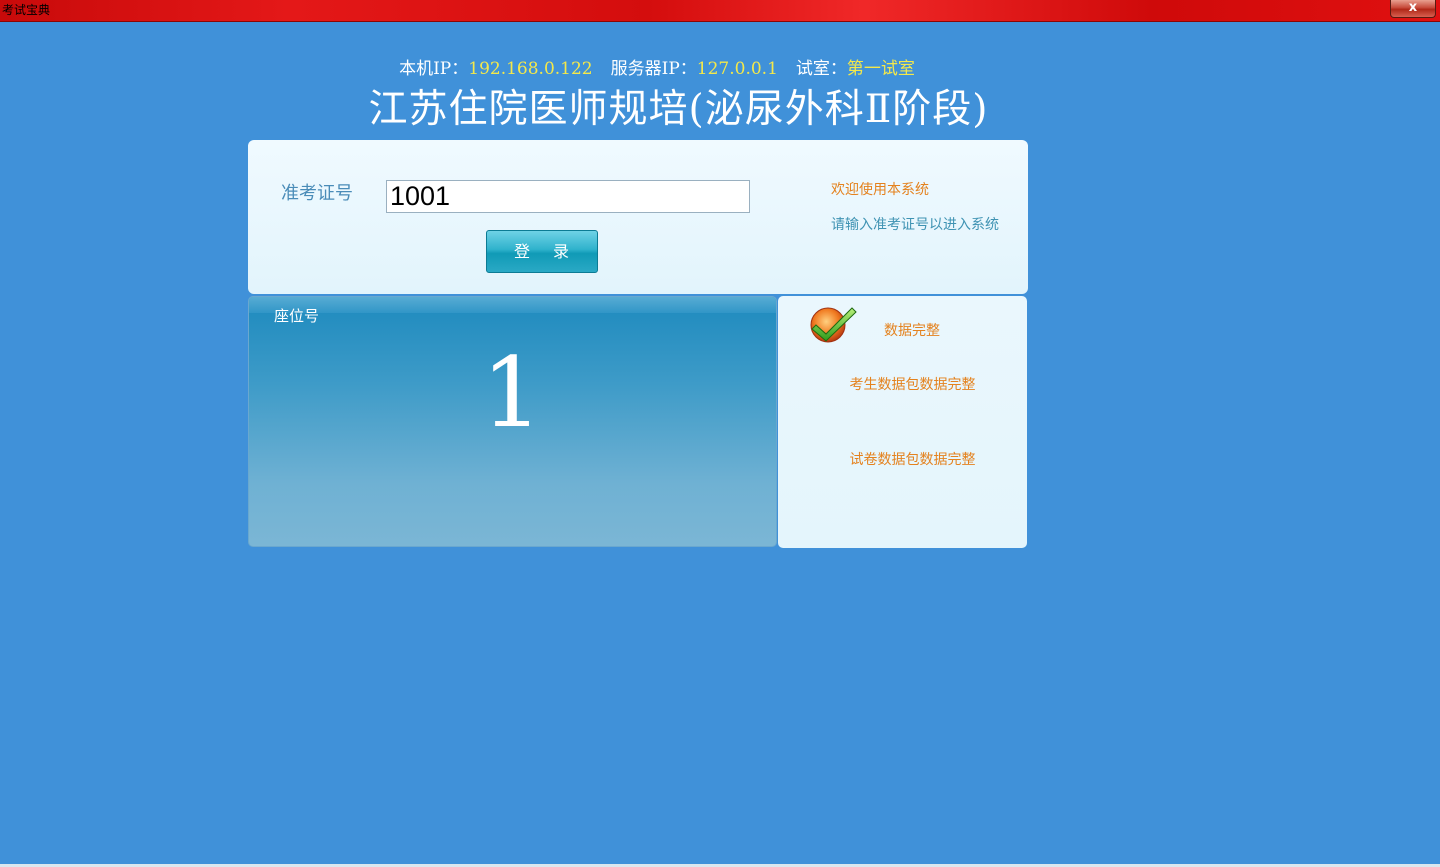  What do you see at coordinates (833, 325) in the screenshot?
I see `check-icon` at bounding box center [833, 325].